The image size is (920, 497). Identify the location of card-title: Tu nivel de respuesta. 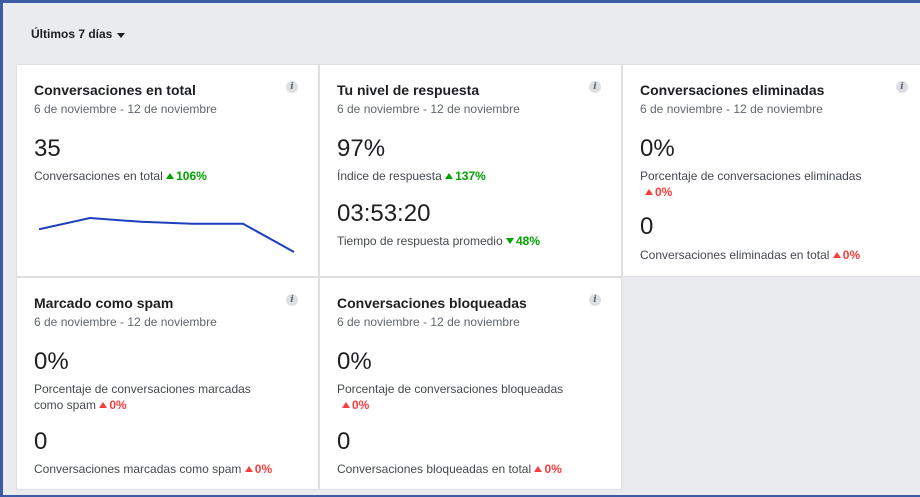
(408, 90).